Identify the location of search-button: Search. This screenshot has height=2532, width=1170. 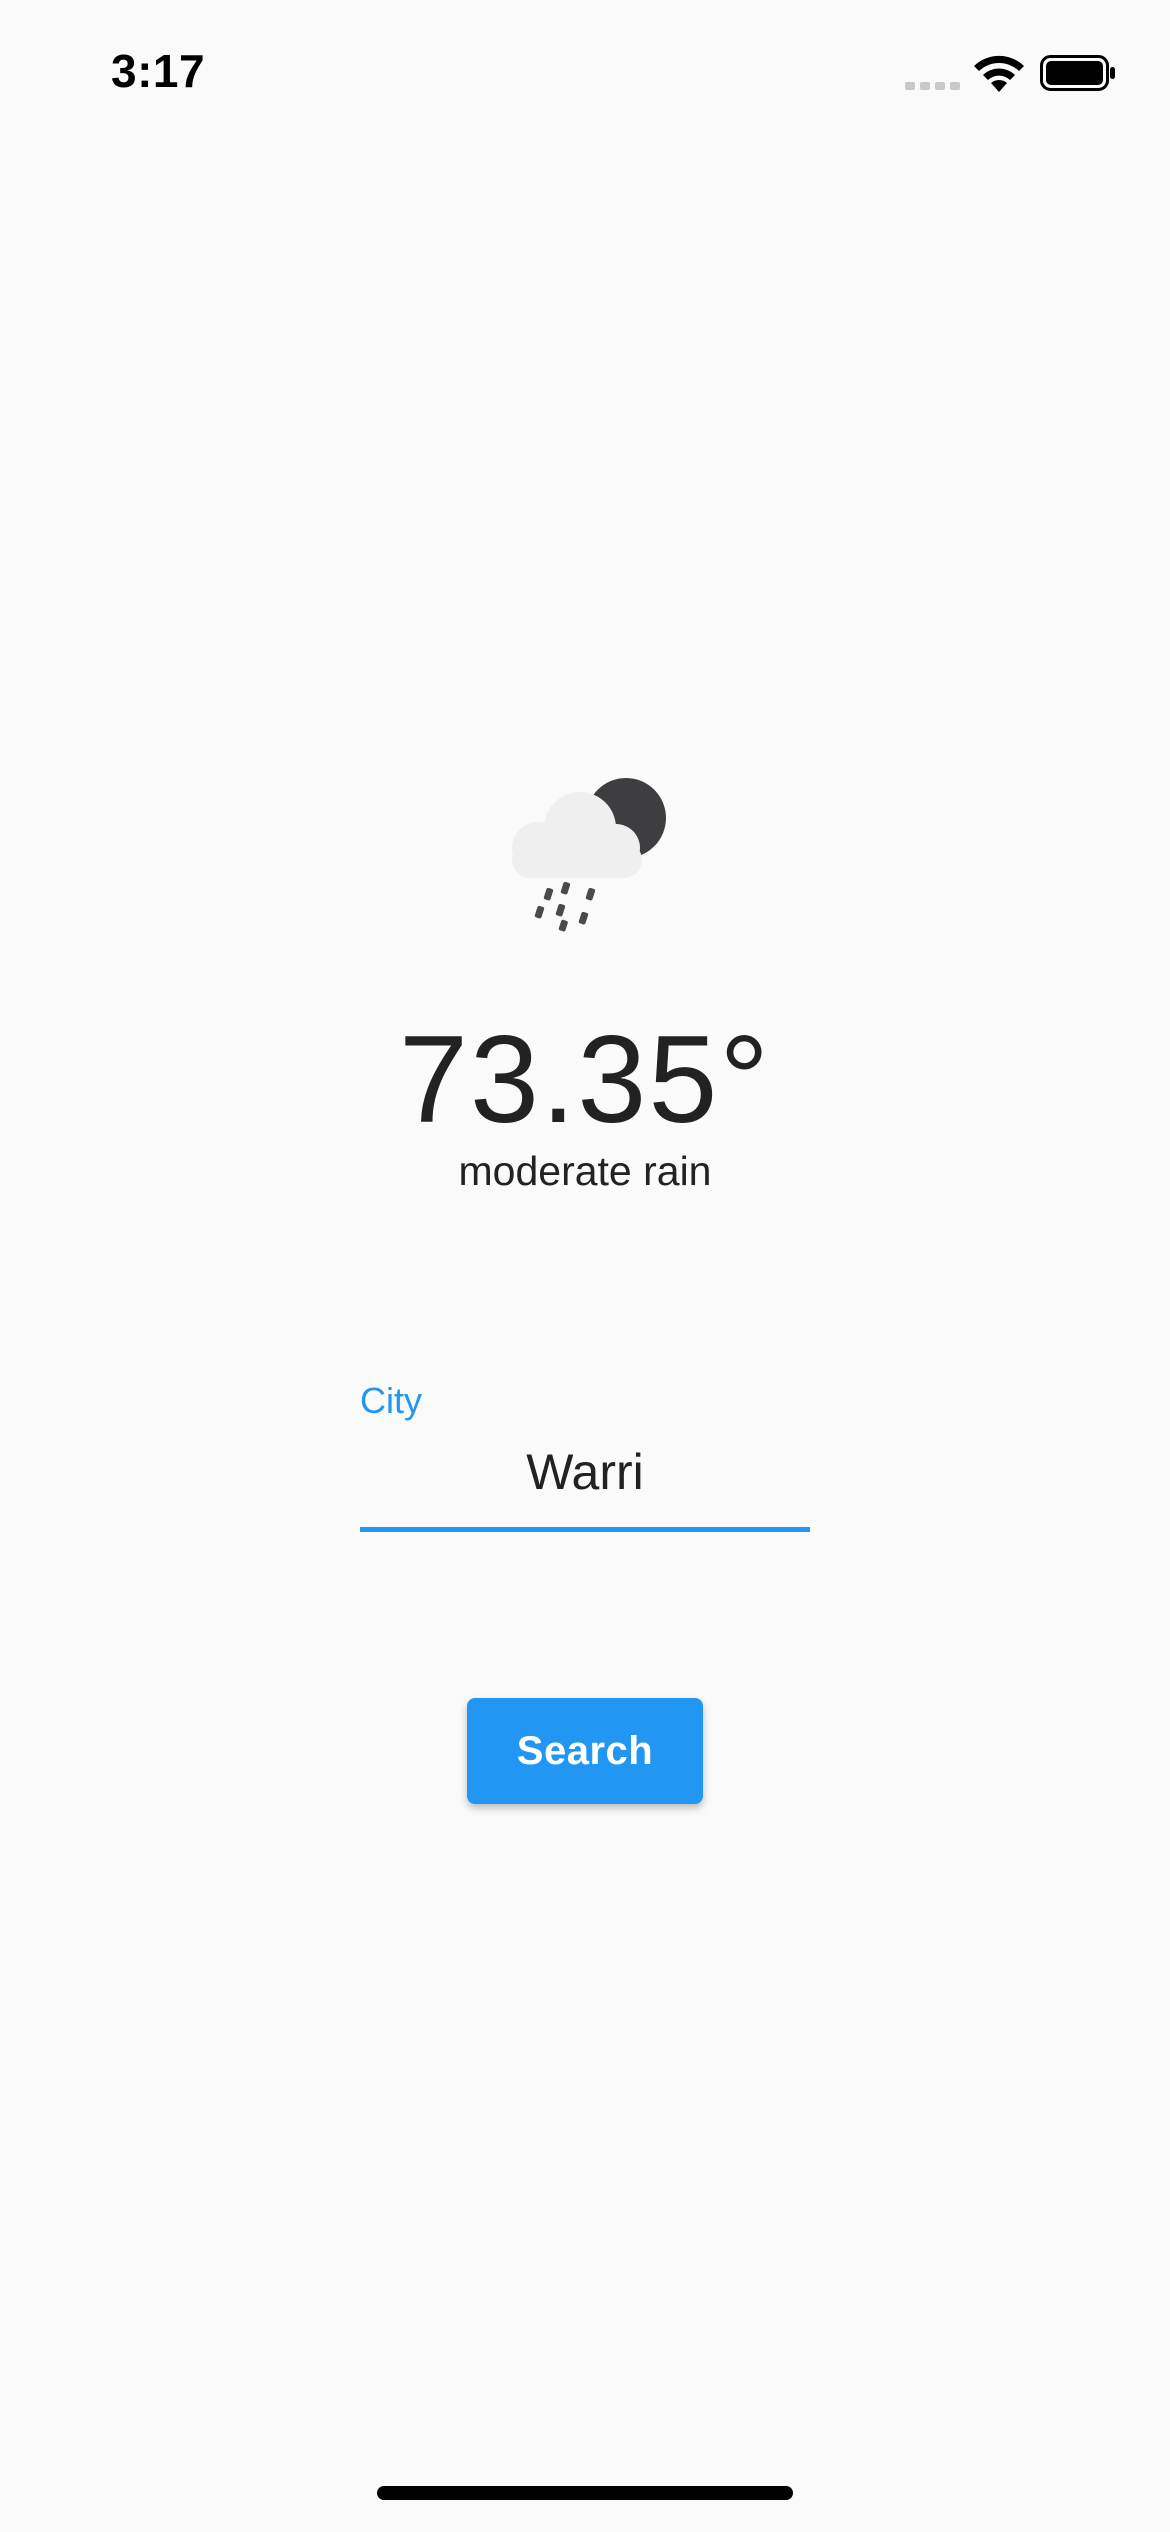
(585, 1751).